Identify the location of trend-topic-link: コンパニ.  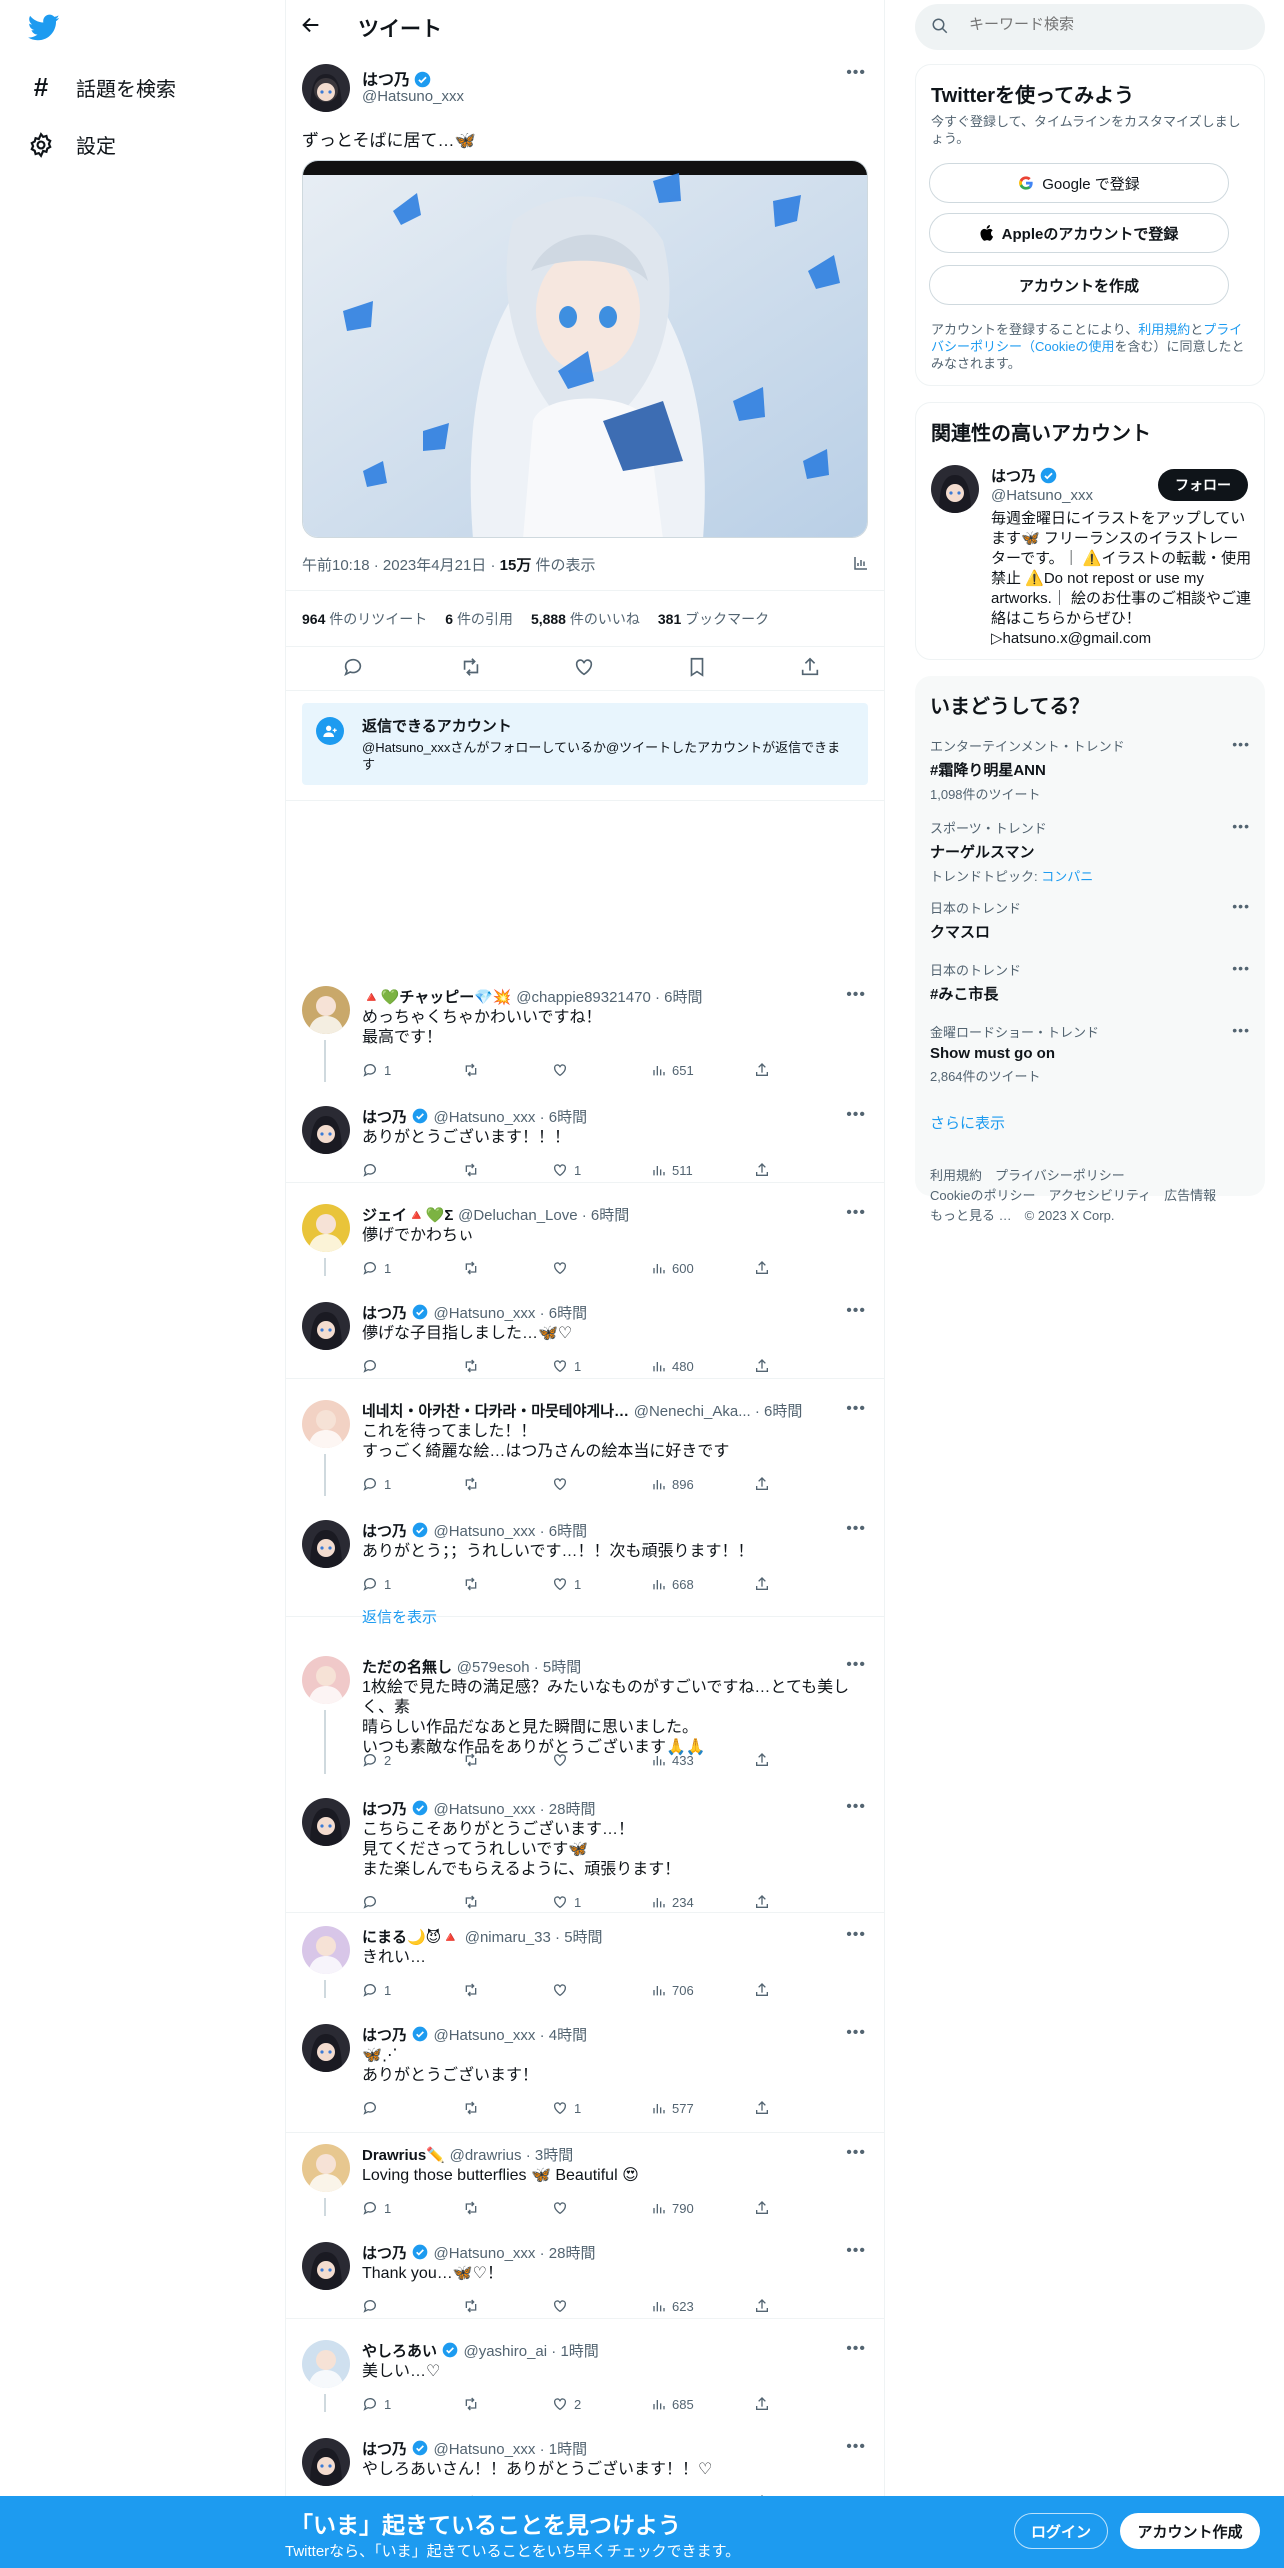
(1067, 876).